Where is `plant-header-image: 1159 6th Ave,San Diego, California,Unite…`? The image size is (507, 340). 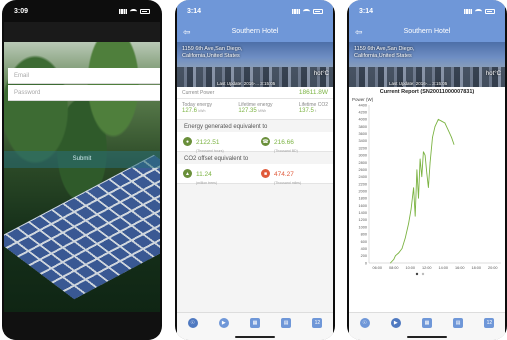 plant-header-image: 1159 6th Ave,San Diego, California,Unite… is located at coordinates (427, 64).